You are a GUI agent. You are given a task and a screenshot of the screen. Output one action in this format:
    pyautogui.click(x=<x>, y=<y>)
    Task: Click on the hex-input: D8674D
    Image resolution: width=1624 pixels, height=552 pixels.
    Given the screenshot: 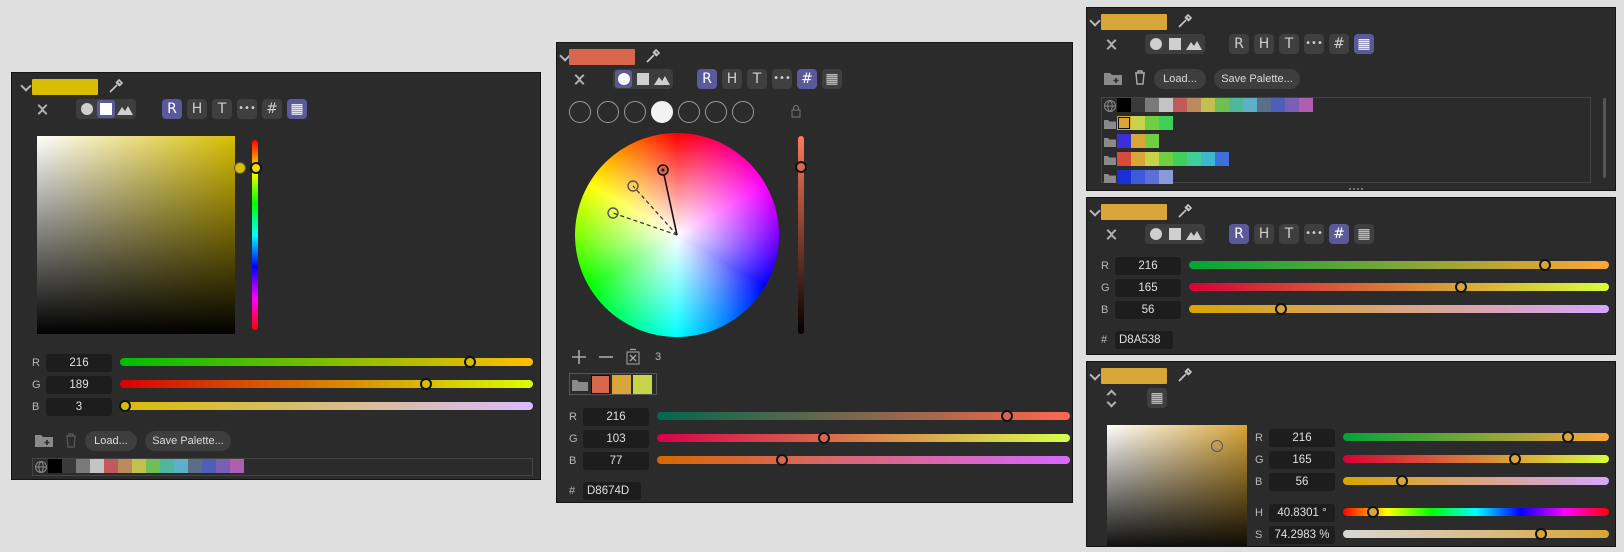 What is the action you would take?
    pyautogui.click(x=612, y=491)
    